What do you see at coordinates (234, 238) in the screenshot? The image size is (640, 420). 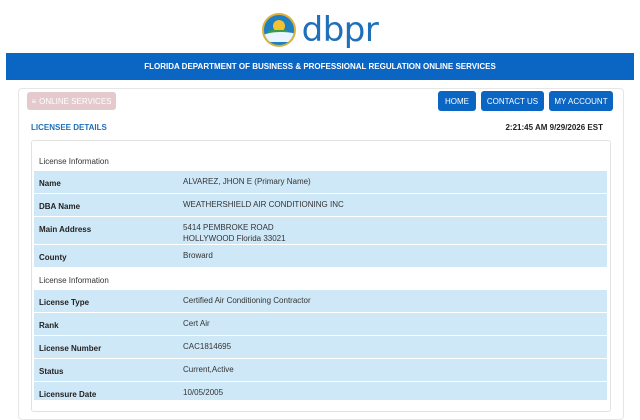 I see `address-line2: HOLLYWOOD Florida 33021` at bounding box center [234, 238].